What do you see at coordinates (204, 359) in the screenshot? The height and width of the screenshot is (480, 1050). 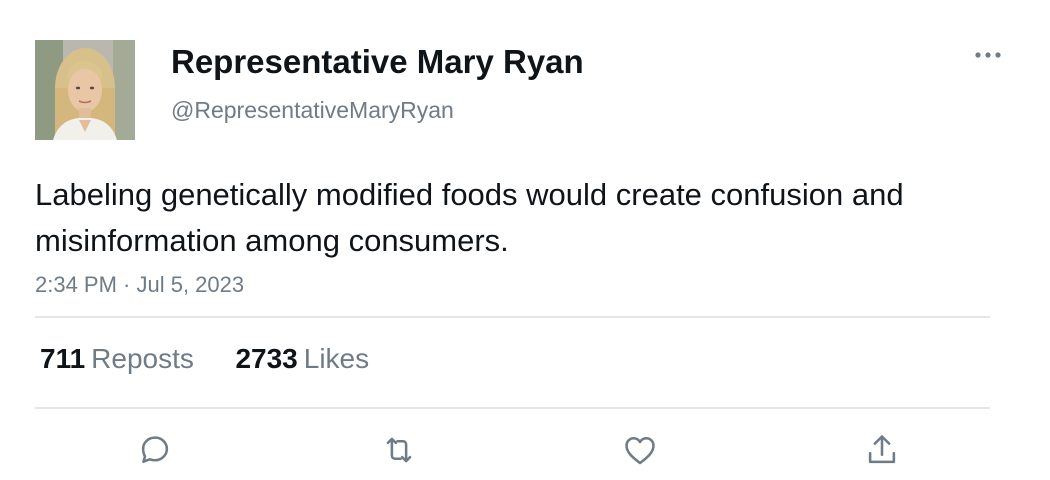 I see `engagement-stats: 711 Reposts 2733 Likes` at bounding box center [204, 359].